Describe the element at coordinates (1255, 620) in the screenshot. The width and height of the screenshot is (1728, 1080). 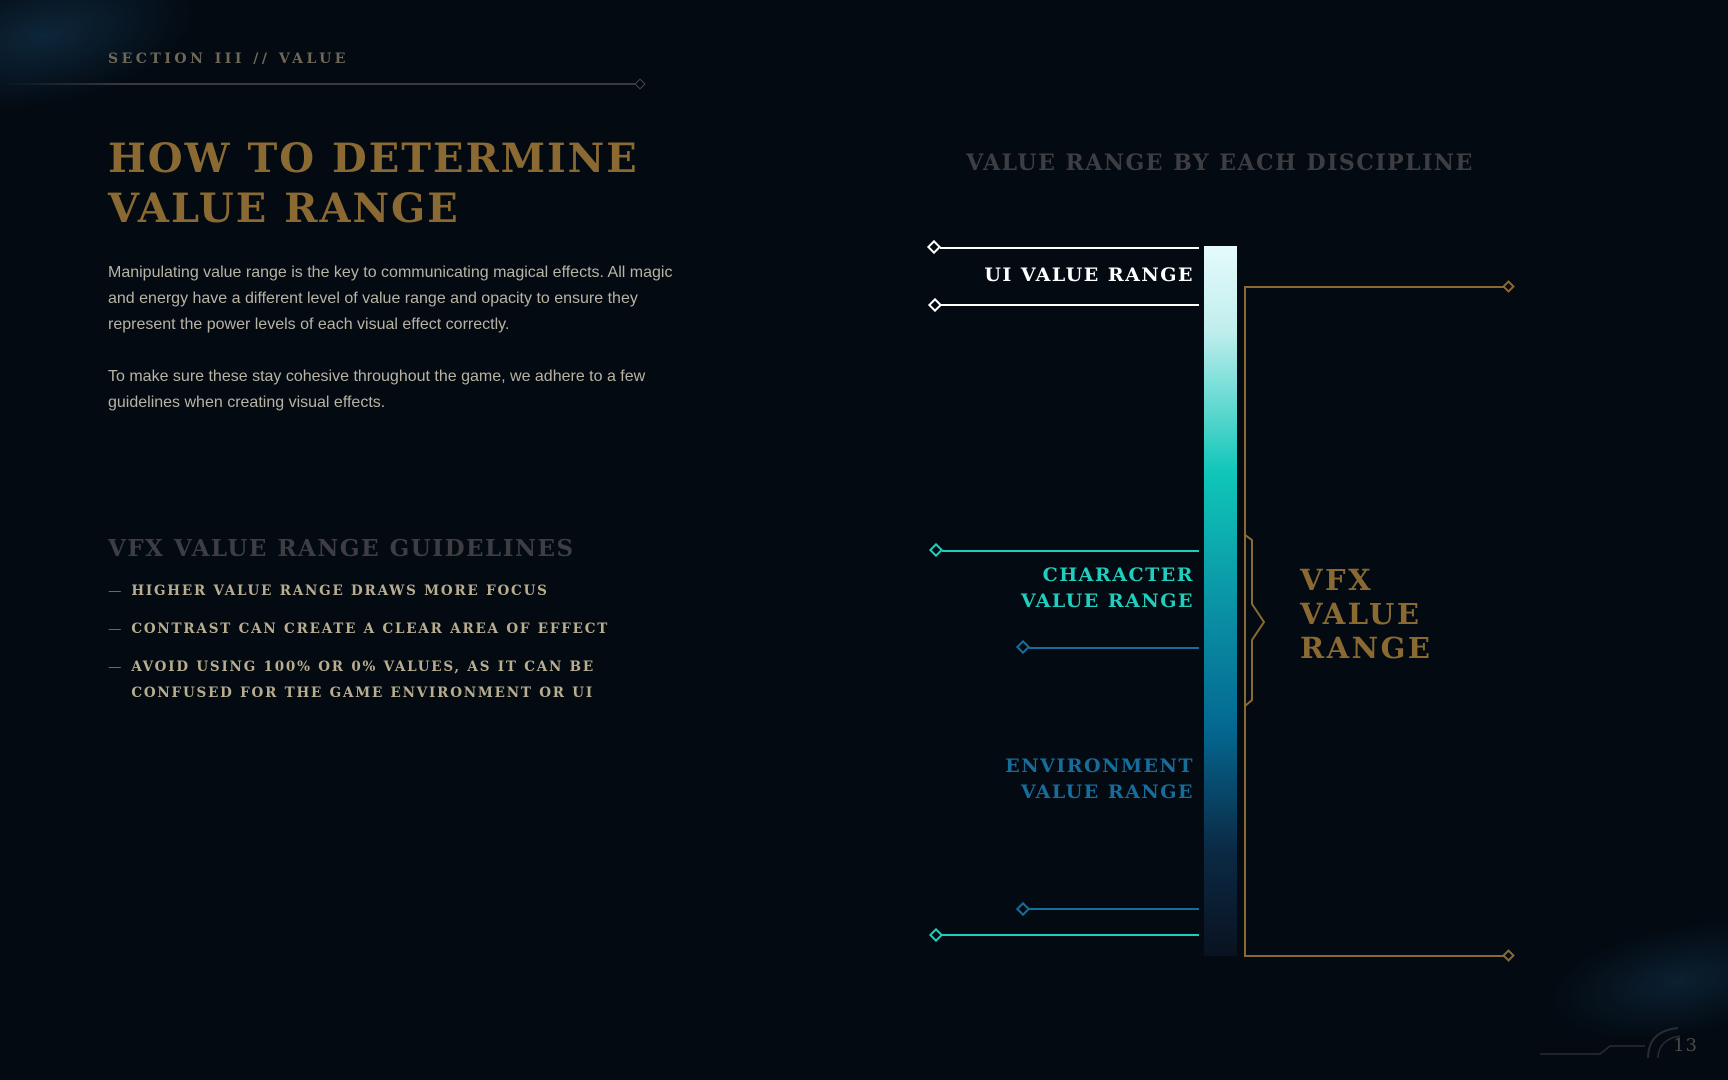
I see `vfx-bracket-notch` at that location.